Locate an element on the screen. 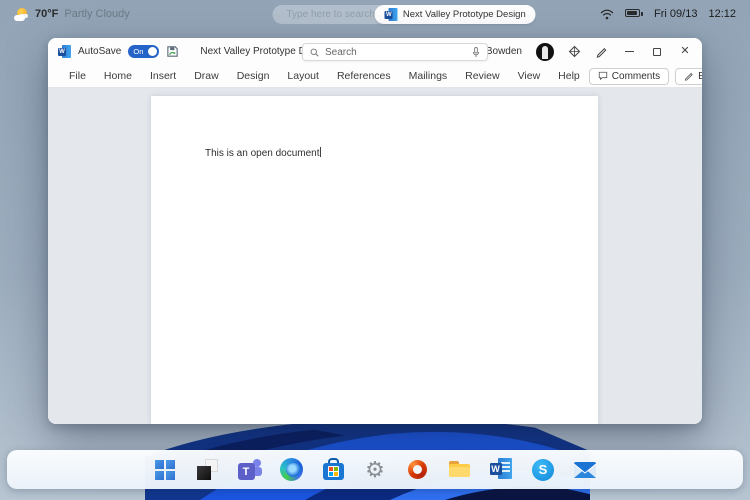 The image size is (750, 500). start-button is located at coordinates (165, 469).